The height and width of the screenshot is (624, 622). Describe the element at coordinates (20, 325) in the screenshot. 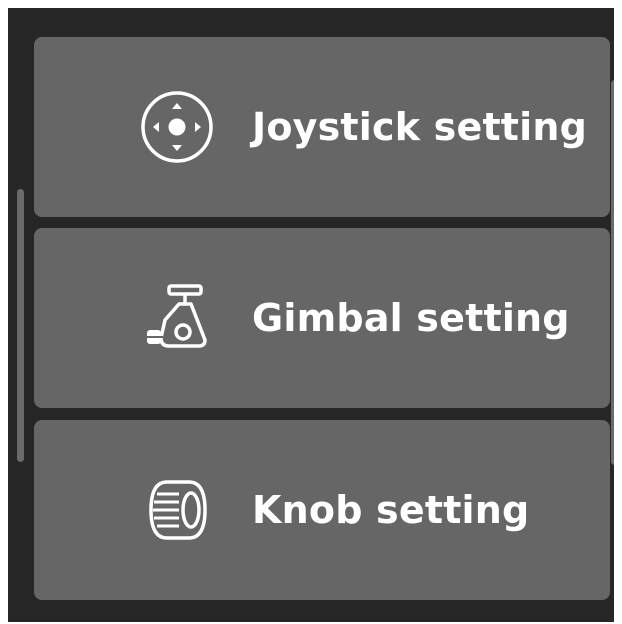

I see `scrollbar-left` at that location.